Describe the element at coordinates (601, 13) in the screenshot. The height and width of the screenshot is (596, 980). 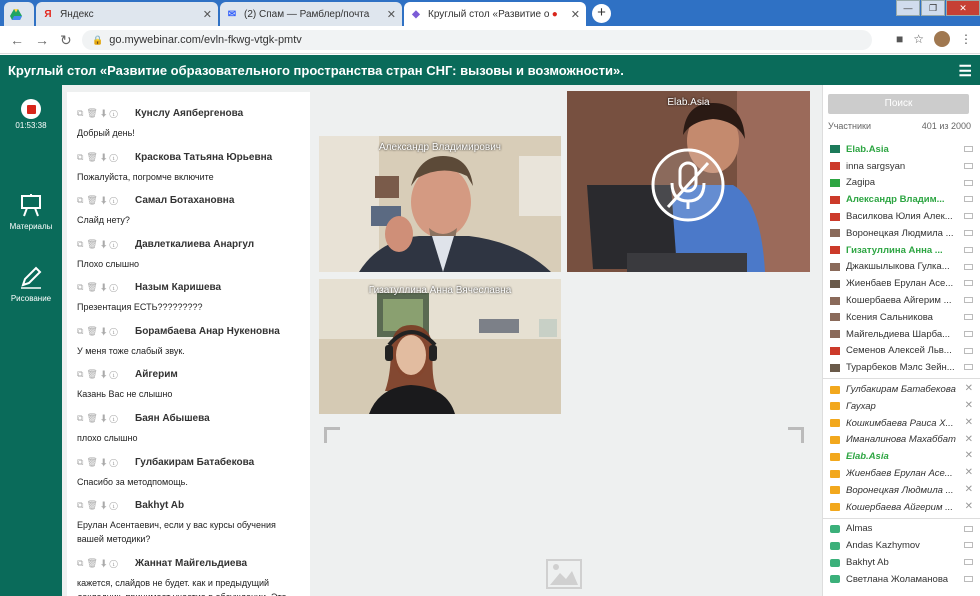
I see `new-tab-button: +` at that location.